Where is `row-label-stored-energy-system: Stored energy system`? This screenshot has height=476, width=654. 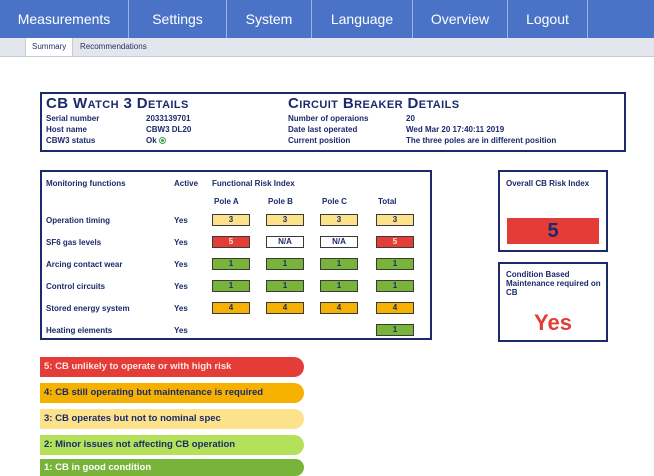 row-label-stored-energy-system: Stored energy system is located at coordinates (88, 308).